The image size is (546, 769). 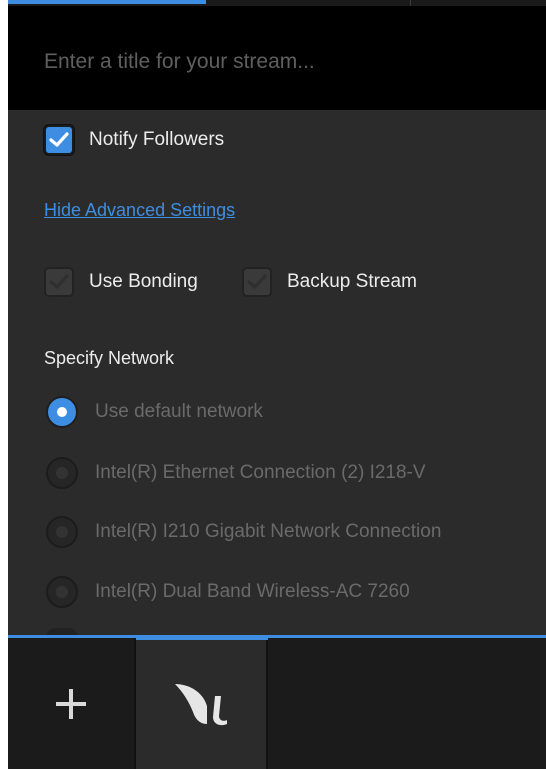 I want to click on network-option-label: Use default network, so click(x=179, y=411).